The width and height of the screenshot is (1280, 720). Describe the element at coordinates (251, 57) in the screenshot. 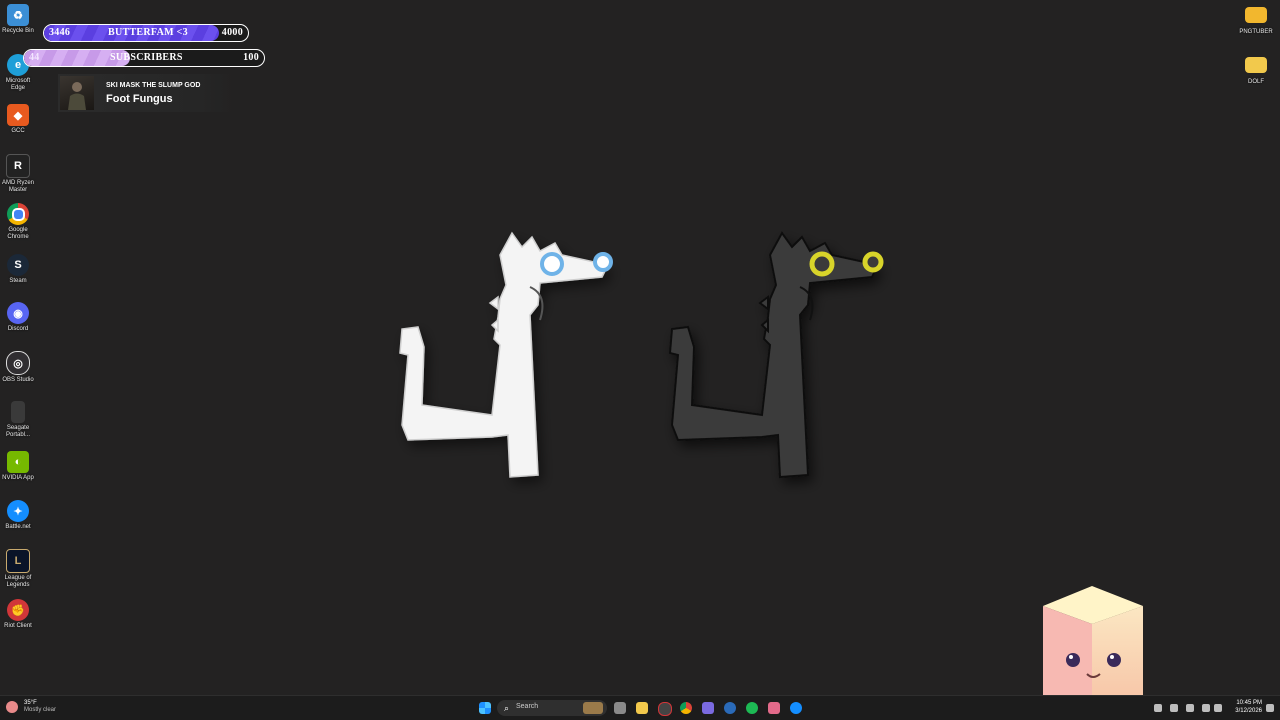

I see `goal-target: 100` at that location.